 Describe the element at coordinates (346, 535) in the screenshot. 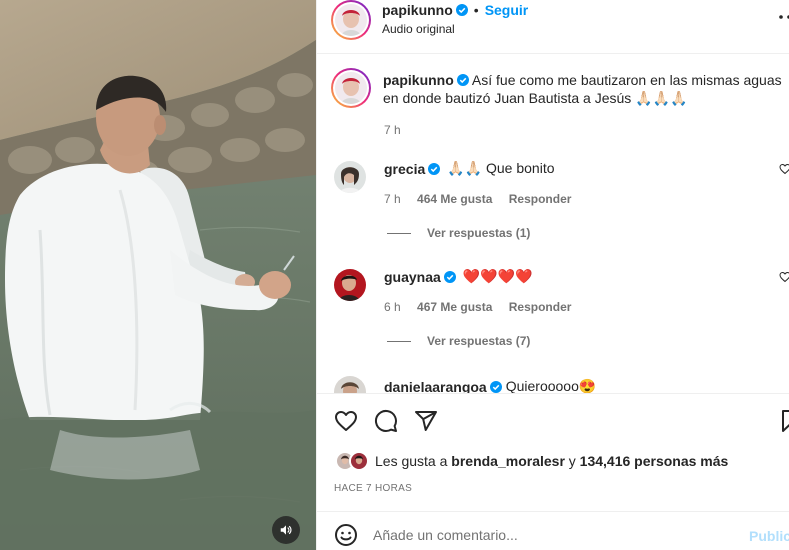

I see `emoji-icon` at that location.